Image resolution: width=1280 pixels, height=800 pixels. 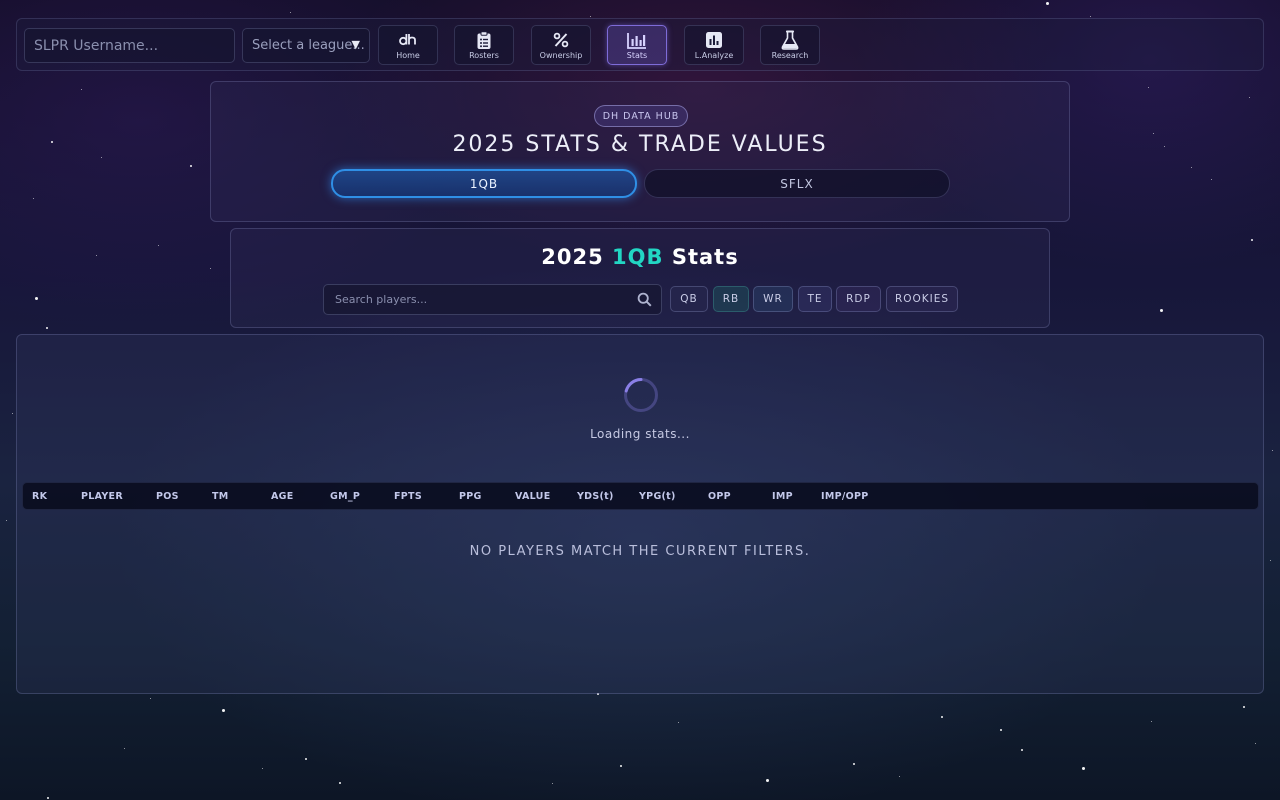 What do you see at coordinates (858, 299) in the screenshot?
I see `filter-rdp-button: RDP` at bounding box center [858, 299].